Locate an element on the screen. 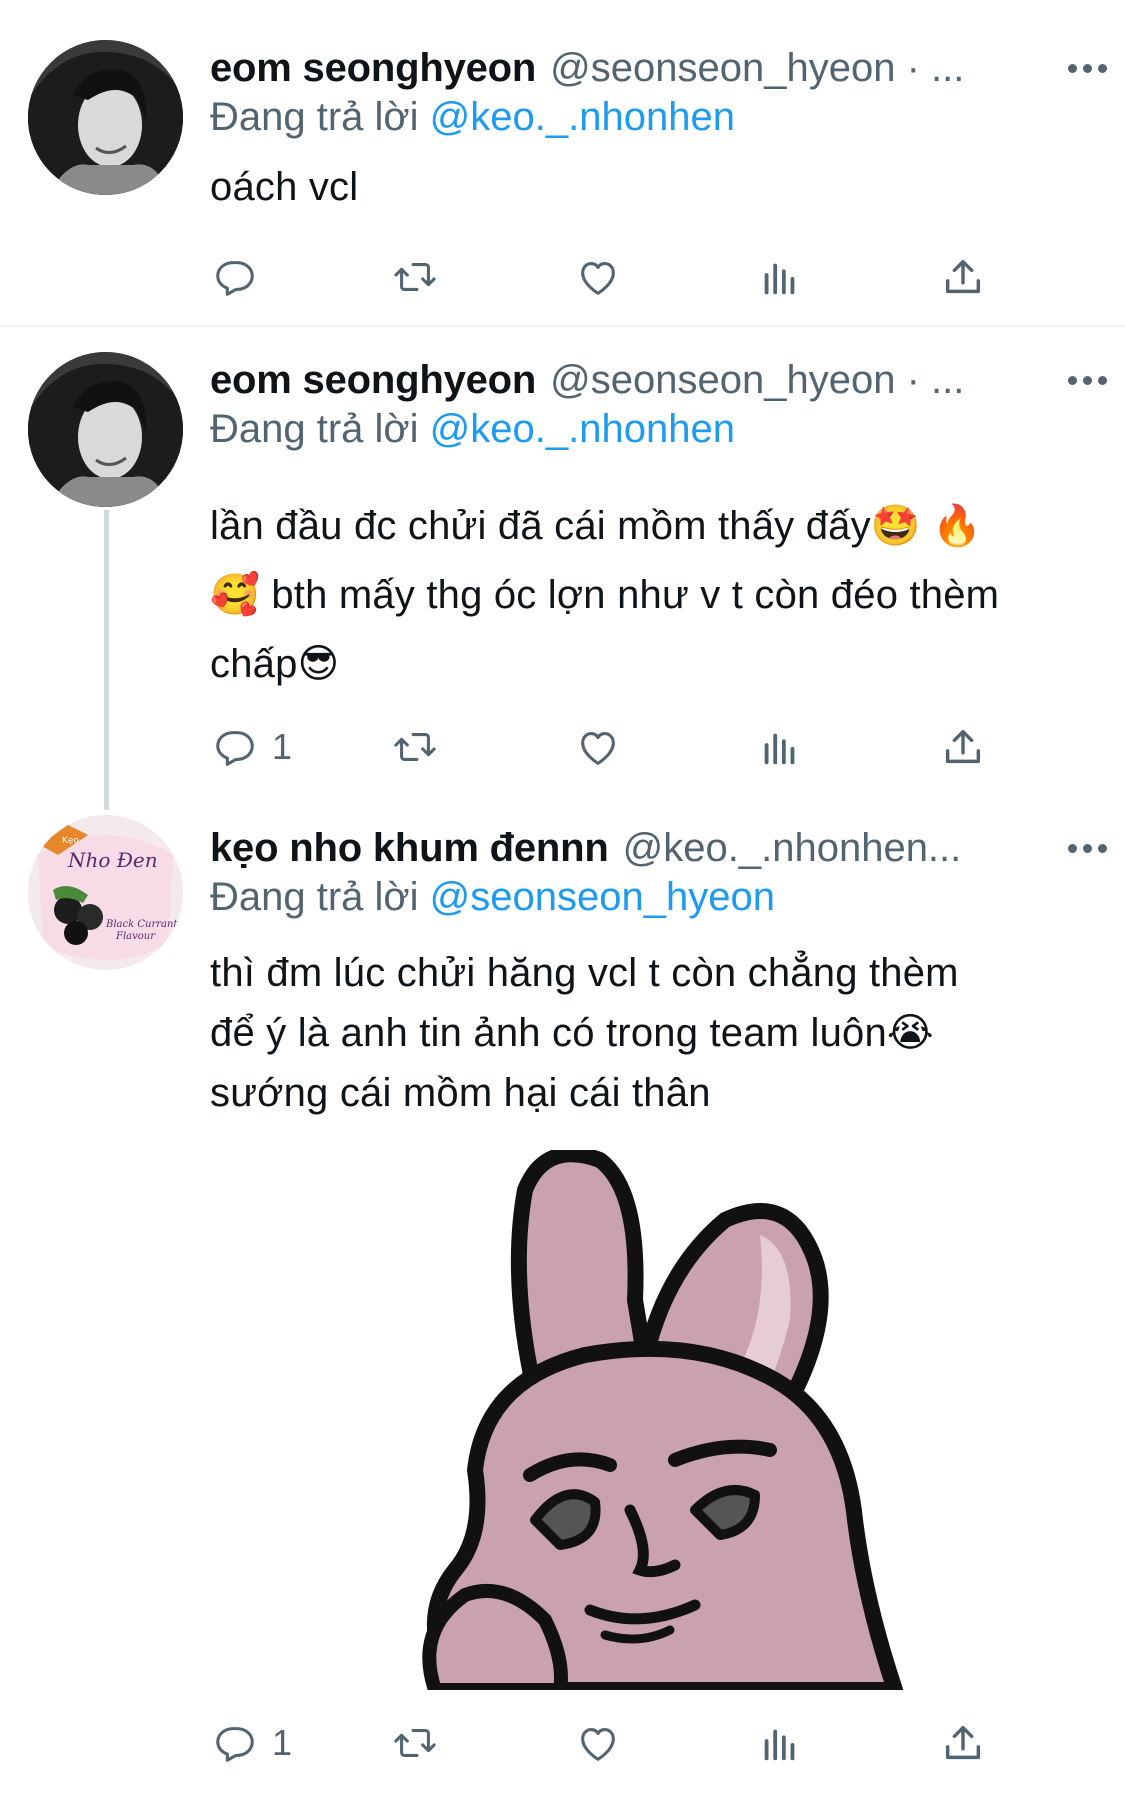 The width and height of the screenshot is (1125, 1793). svg-text: Flavour is located at coordinates (135, 936).